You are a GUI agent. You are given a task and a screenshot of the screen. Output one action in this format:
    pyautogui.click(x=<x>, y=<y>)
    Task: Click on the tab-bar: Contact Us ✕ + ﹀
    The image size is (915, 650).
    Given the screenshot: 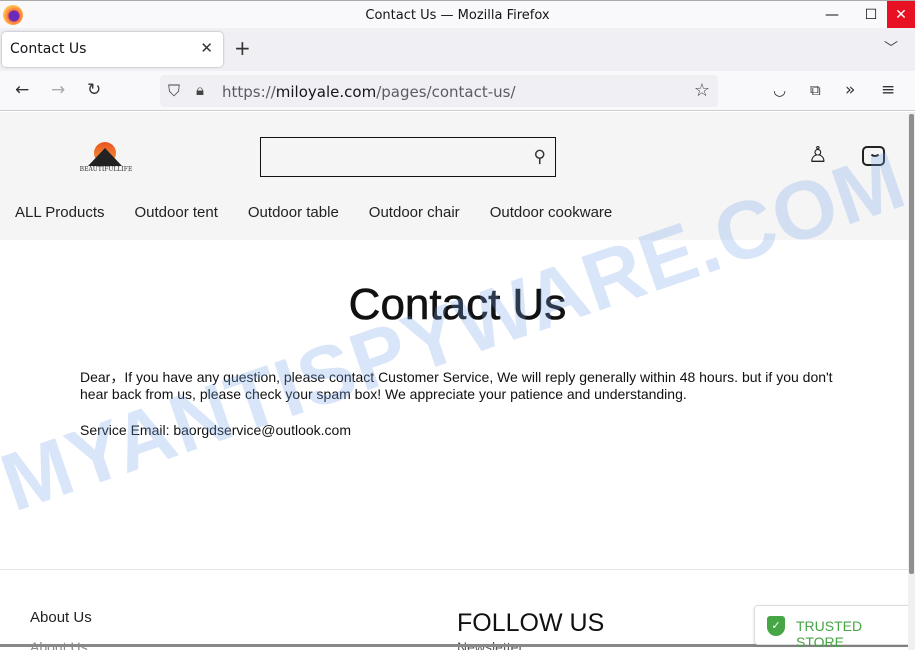 What is the action you would take?
    pyautogui.click(x=457, y=49)
    